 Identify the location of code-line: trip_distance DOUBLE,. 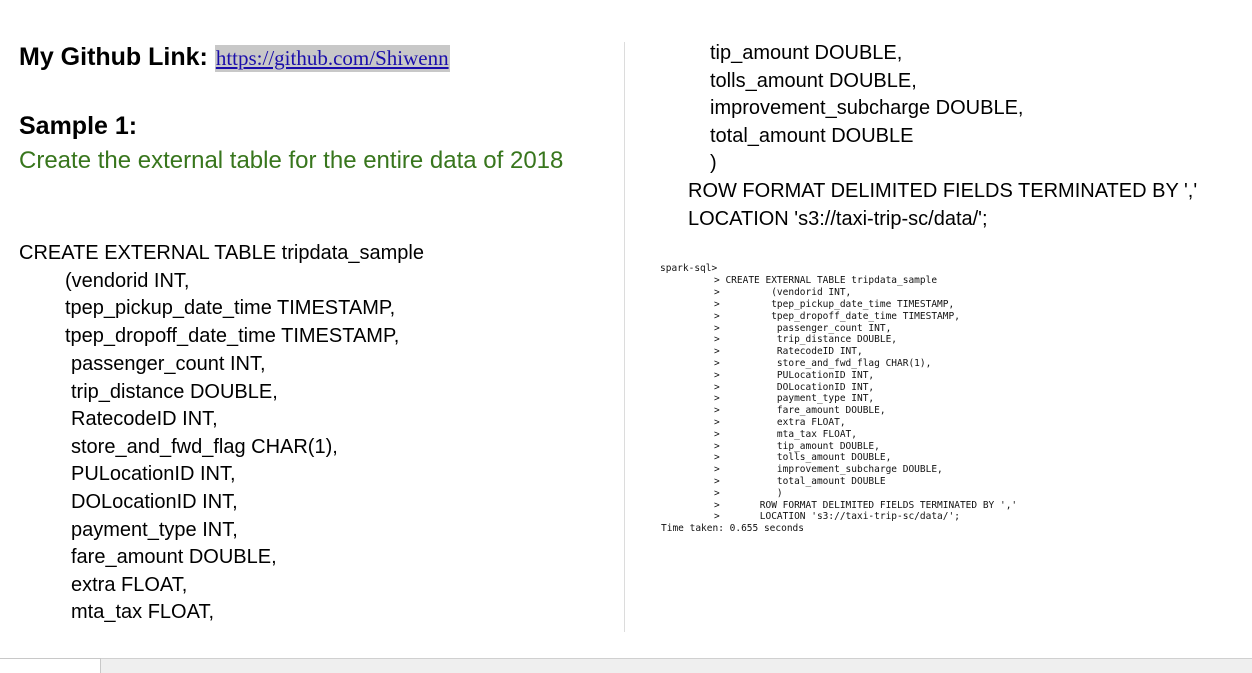
(174, 392).